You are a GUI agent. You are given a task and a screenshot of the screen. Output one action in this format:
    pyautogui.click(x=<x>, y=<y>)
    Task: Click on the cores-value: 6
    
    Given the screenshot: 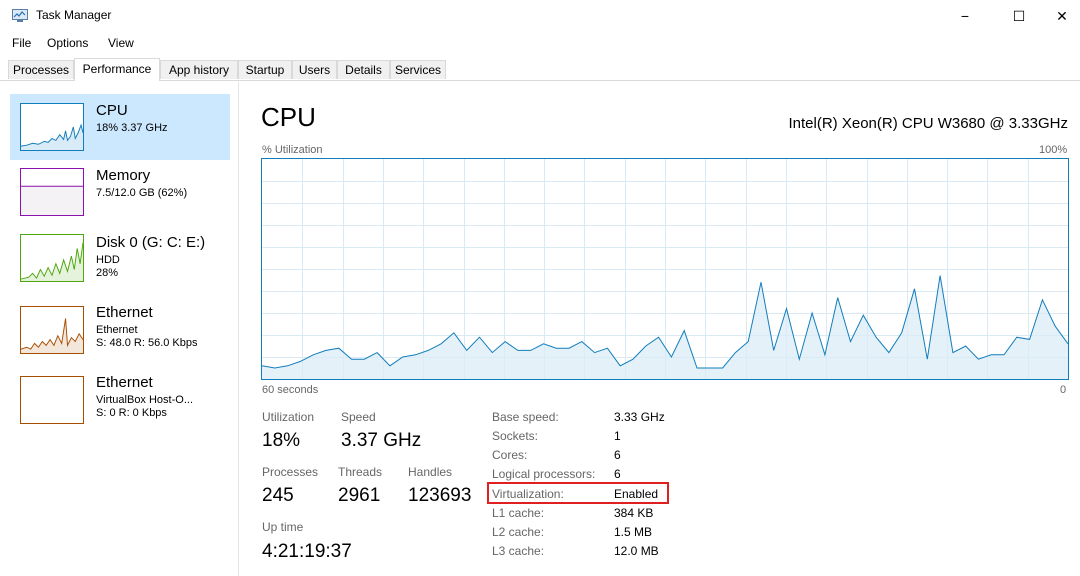 What is the action you would take?
    pyautogui.click(x=617, y=455)
    